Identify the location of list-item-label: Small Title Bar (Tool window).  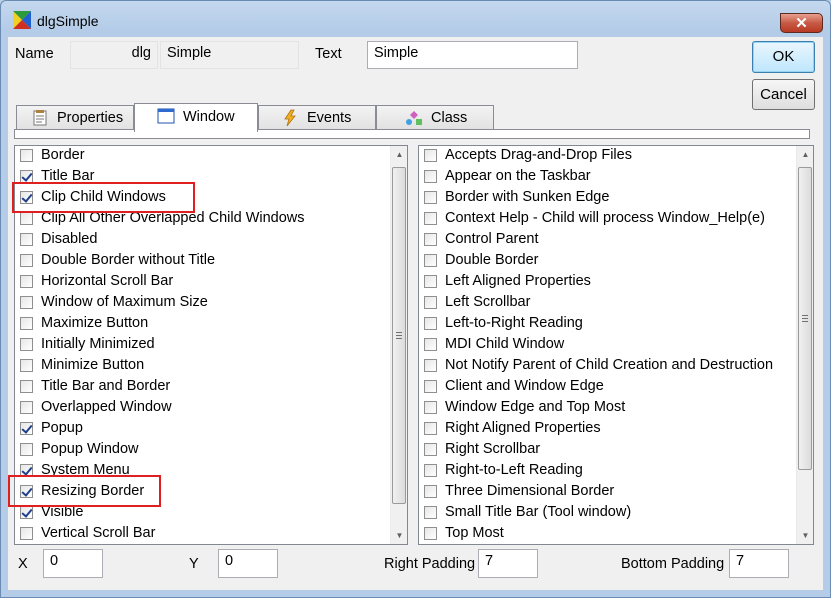
(538, 512).